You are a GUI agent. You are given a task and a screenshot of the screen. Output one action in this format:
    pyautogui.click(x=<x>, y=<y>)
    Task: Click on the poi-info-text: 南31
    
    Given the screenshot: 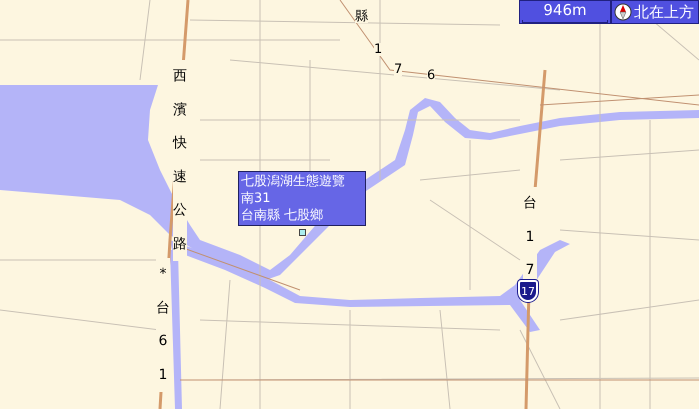 What is the action you would take?
    pyautogui.click(x=256, y=198)
    